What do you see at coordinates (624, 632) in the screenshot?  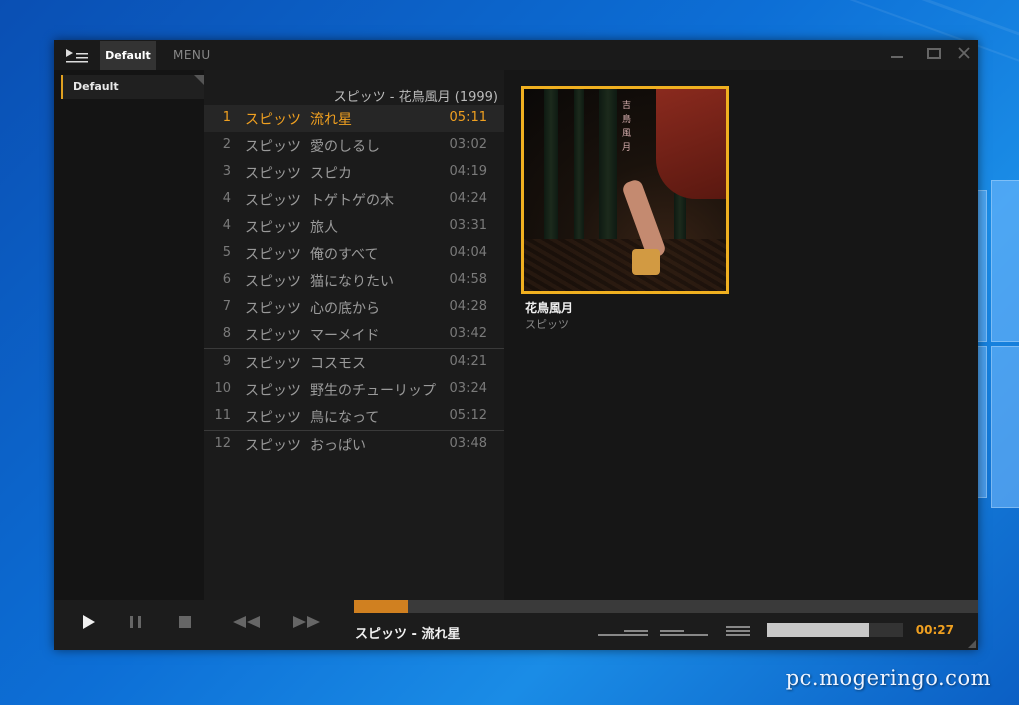 I see `visualizer-mode-1-icon` at bounding box center [624, 632].